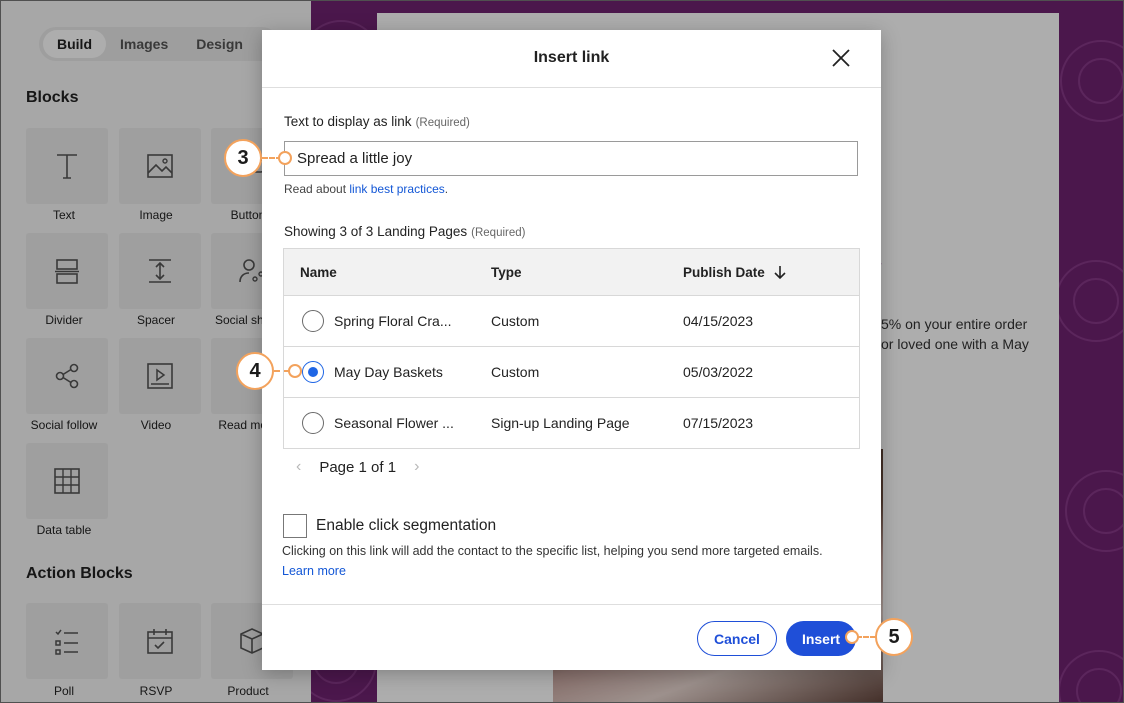 This screenshot has width=1124, height=703. I want to click on row-date: 07/15/2023, so click(718, 423).